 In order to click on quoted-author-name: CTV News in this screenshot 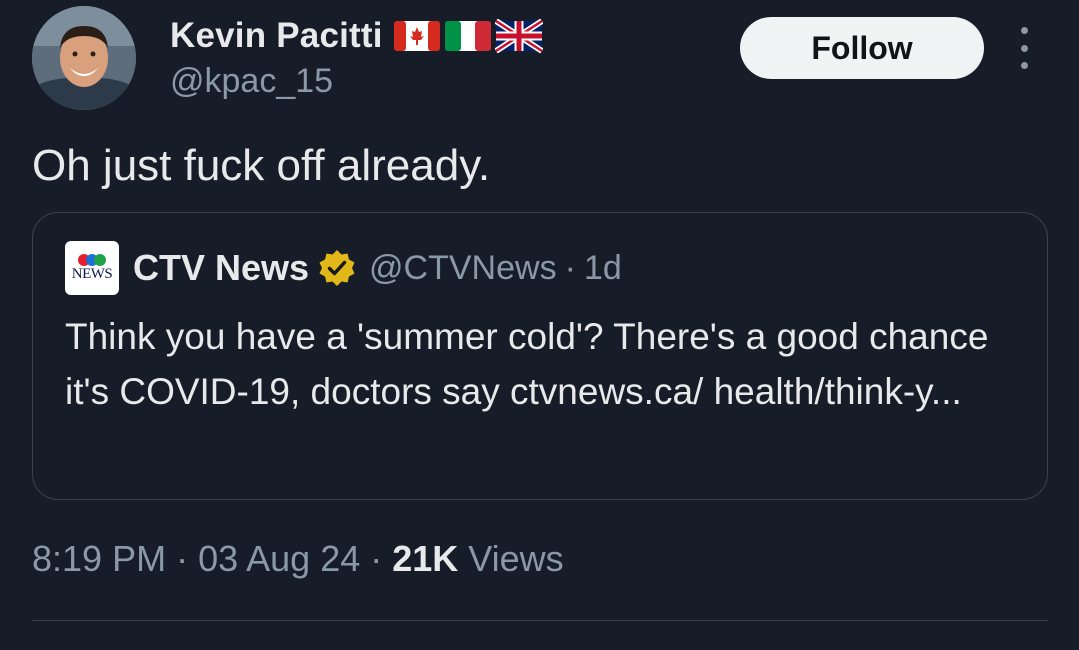, I will do `click(221, 268)`.